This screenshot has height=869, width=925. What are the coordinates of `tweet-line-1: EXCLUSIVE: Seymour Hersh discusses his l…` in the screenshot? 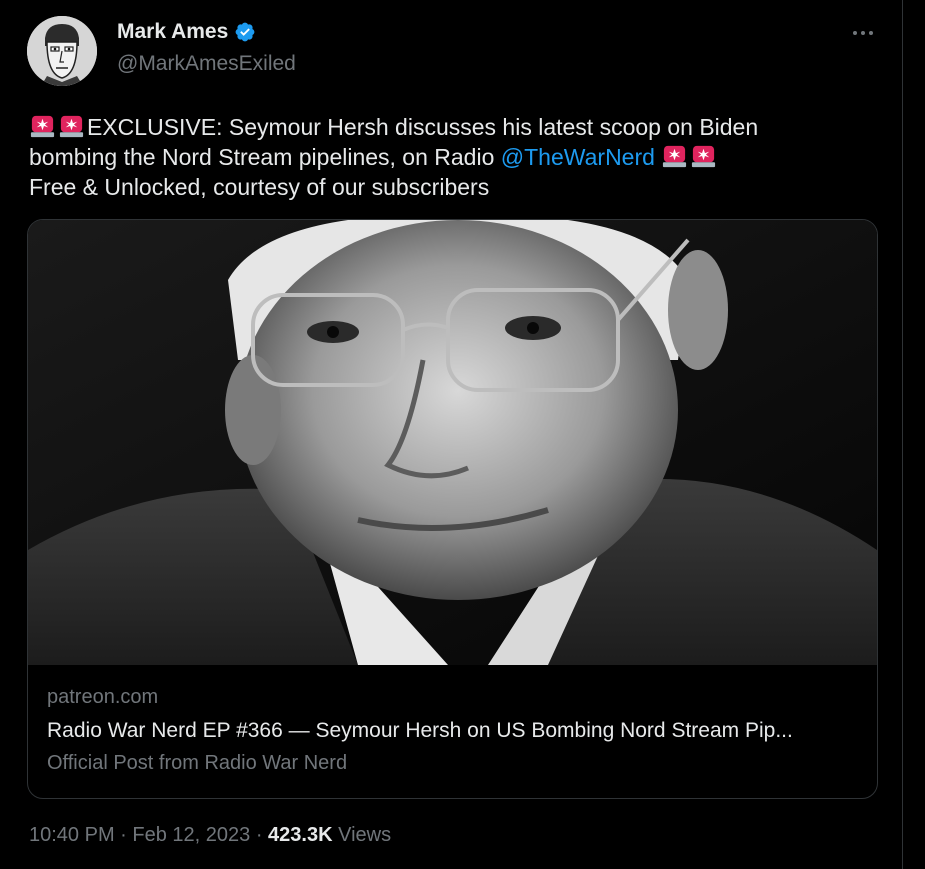 It's located at (454, 127).